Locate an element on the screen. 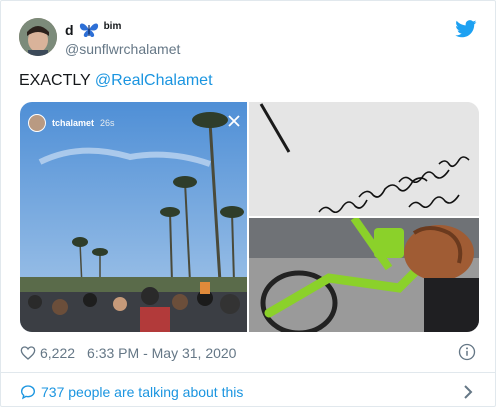 The width and height of the screenshot is (496, 407). info-icon is located at coordinates (467, 352).